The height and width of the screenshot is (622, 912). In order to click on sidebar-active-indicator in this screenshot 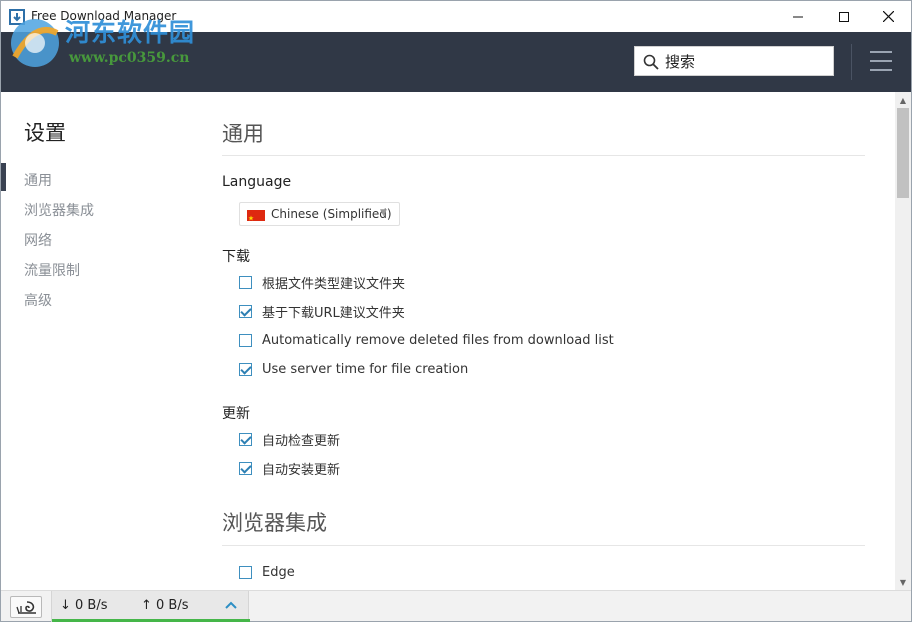, I will do `click(3, 177)`.